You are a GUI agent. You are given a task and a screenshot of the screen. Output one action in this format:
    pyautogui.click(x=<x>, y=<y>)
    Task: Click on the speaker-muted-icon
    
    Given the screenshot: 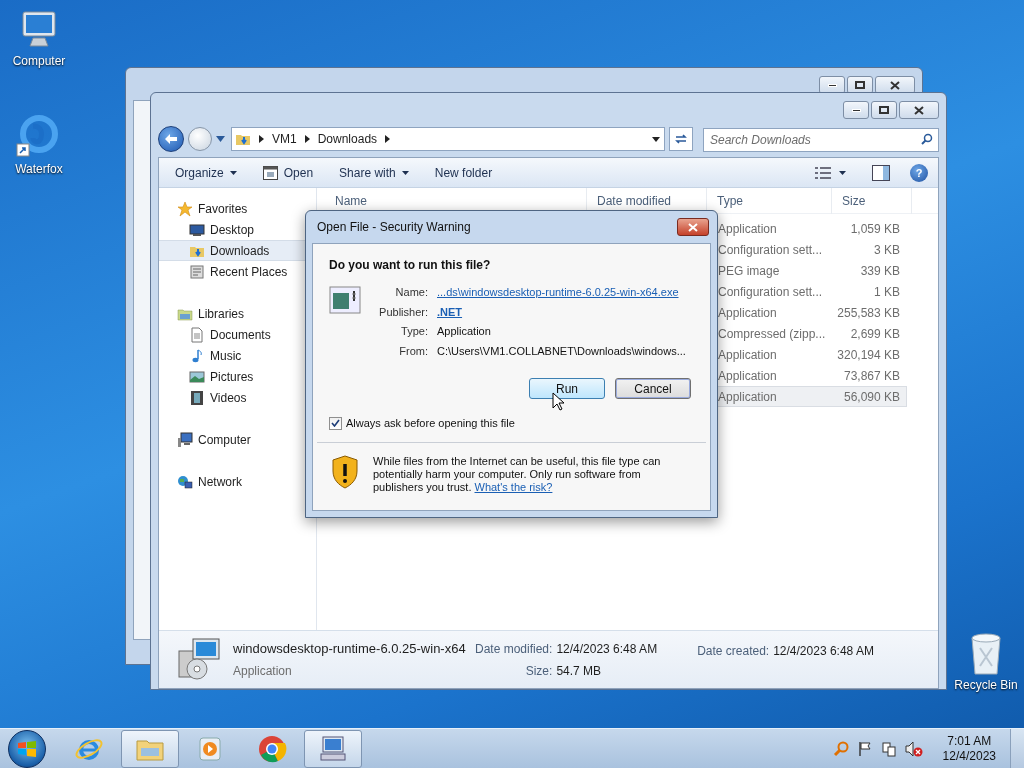 What is the action you would take?
    pyautogui.click(x=913, y=748)
    